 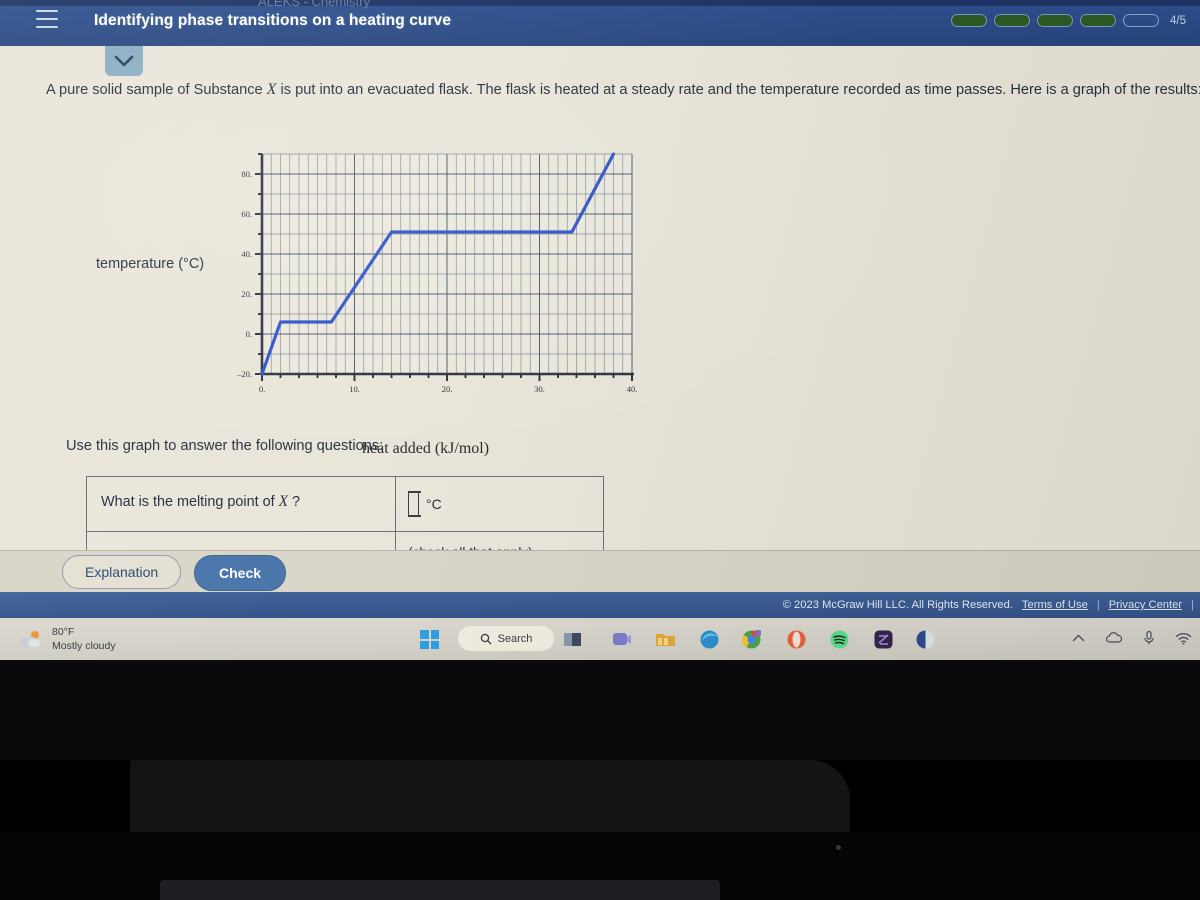 I want to click on prompt-text-a: A pure solid sample of Substance, so click(x=156, y=90).